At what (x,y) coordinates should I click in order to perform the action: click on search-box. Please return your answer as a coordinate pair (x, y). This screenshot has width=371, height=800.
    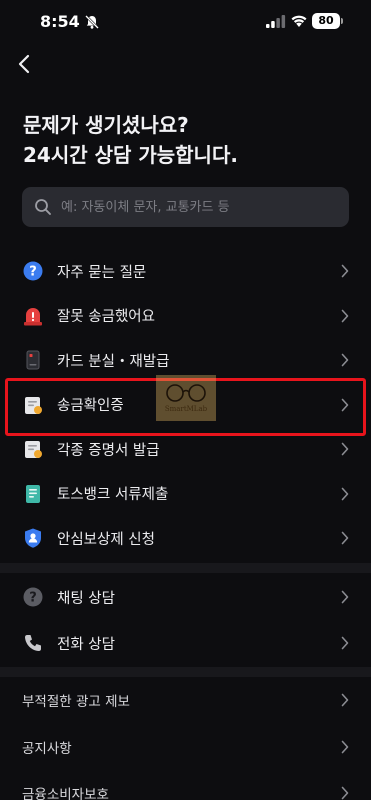
    Looking at the image, I should click on (185, 207).